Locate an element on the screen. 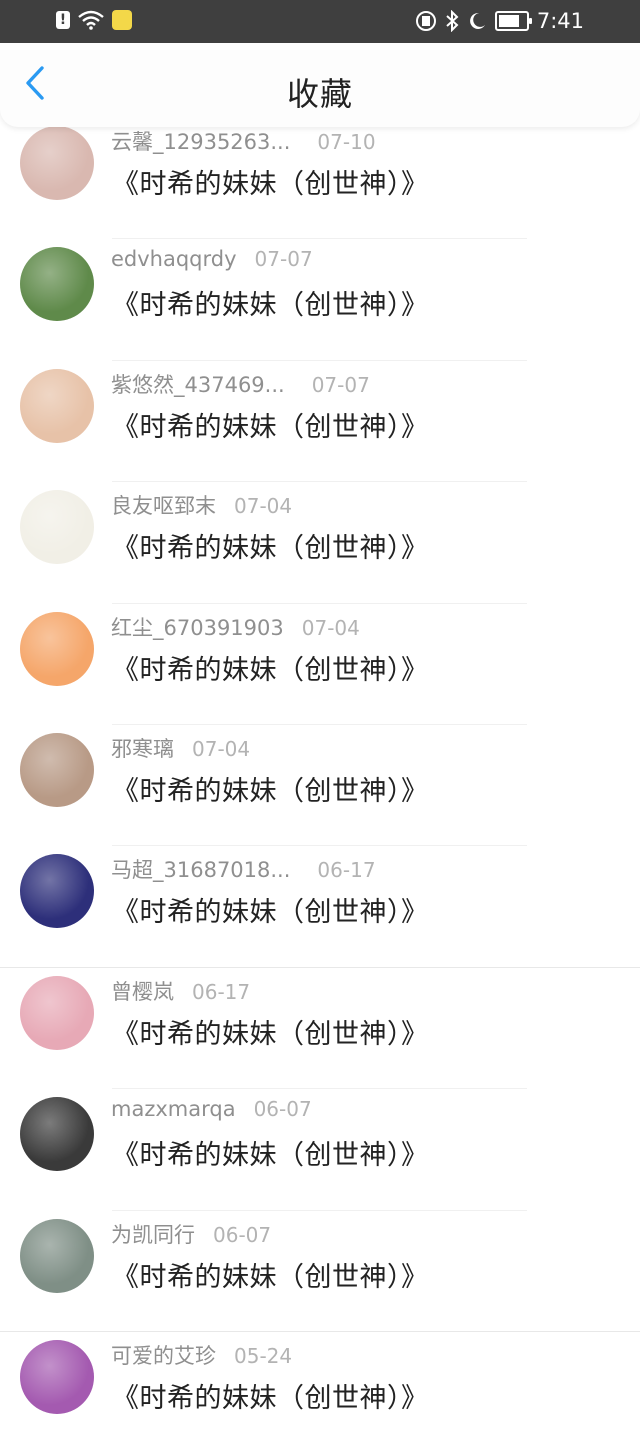 The image size is (640, 1453). app-notification-icon is located at coordinates (122, 20).